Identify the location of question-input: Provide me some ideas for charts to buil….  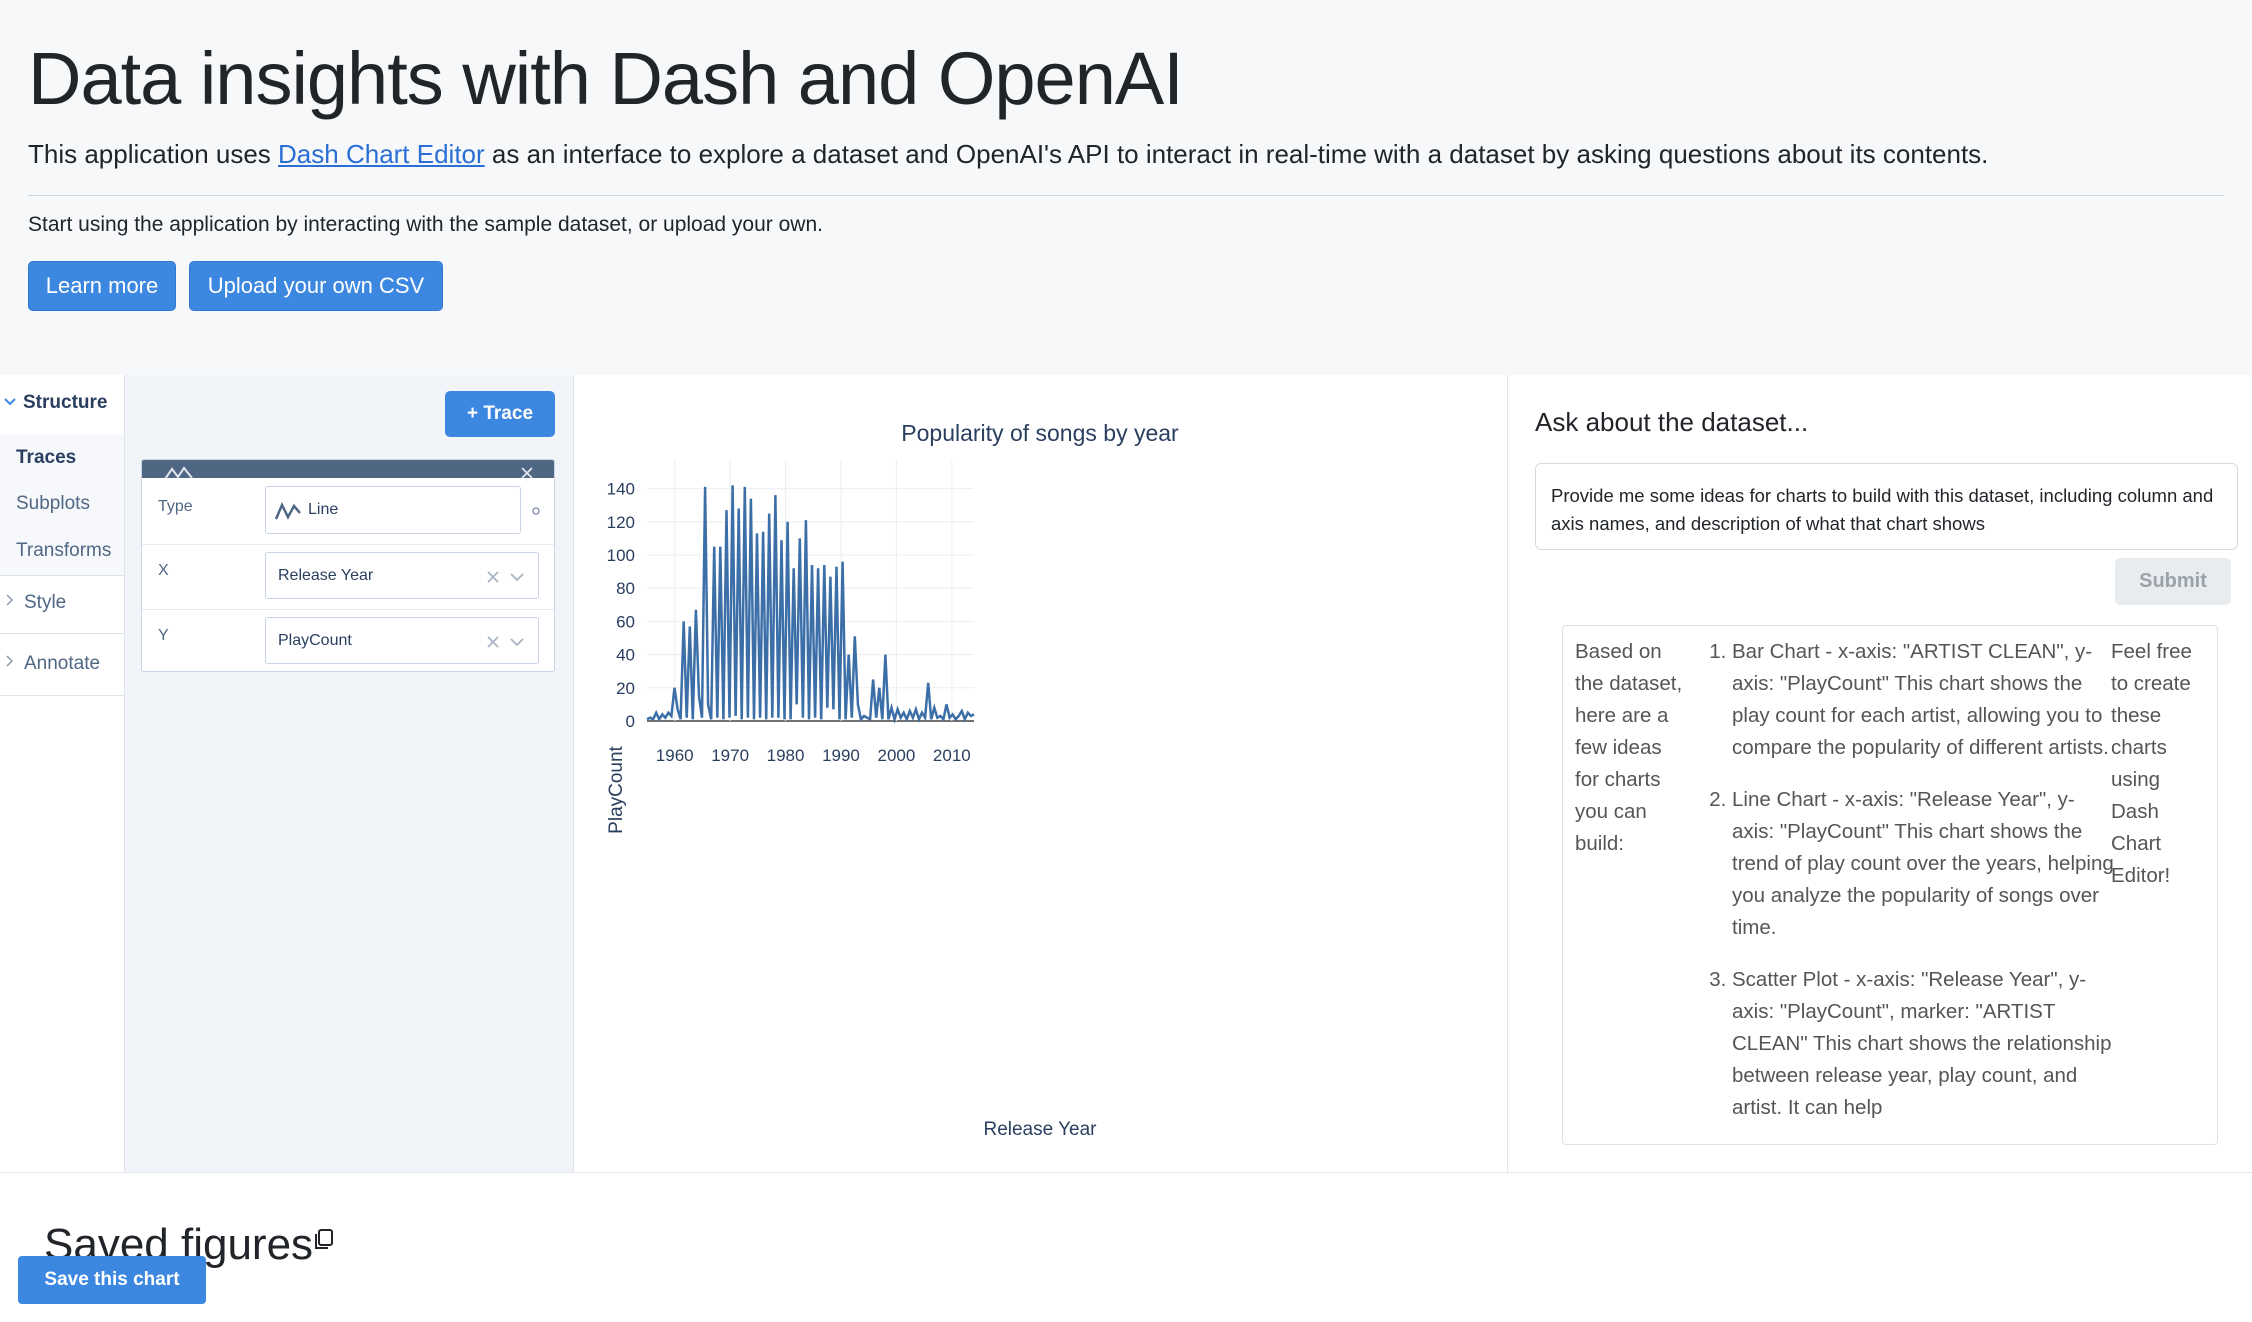
(1886, 506).